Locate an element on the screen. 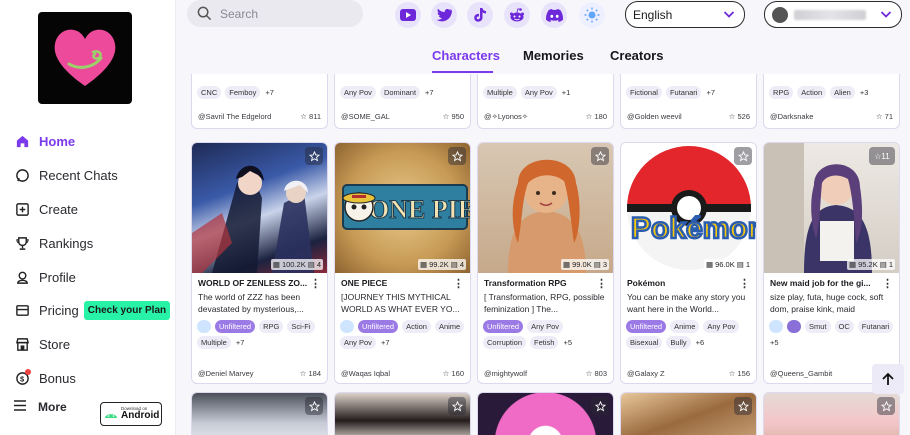 This screenshot has height=435, width=910. user-menu is located at coordinates (833, 14).